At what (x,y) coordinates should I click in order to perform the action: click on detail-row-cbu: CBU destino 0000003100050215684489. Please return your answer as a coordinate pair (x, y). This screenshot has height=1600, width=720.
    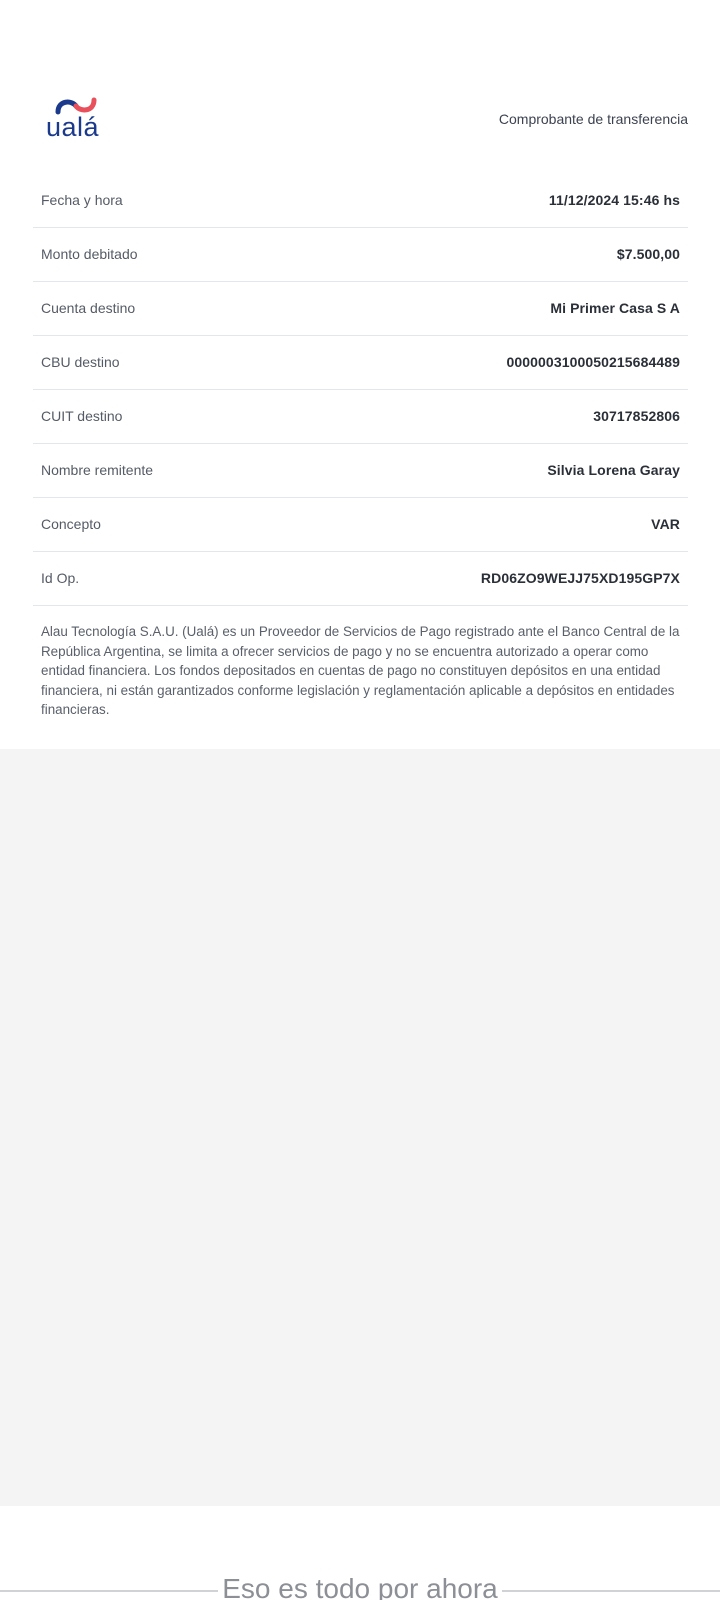
    Looking at the image, I should click on (360, 363).